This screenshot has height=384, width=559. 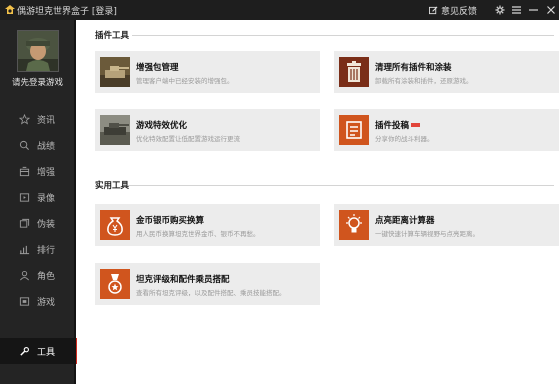 What do you see at coordinates (427, 234) in the screenshot?
I see `card-description: 一键快速计算车辆视野与点亮距离。` at bounding box center [427, 234].